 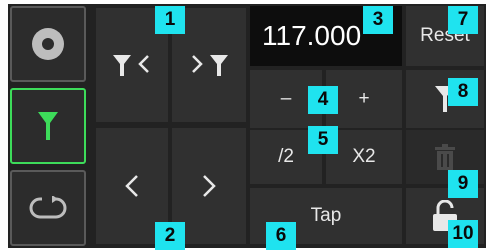 What do you see at coordinates (463, 234) in the screenshot?
I see `callout-badge-10: 10` at bounding box center [463, 234].